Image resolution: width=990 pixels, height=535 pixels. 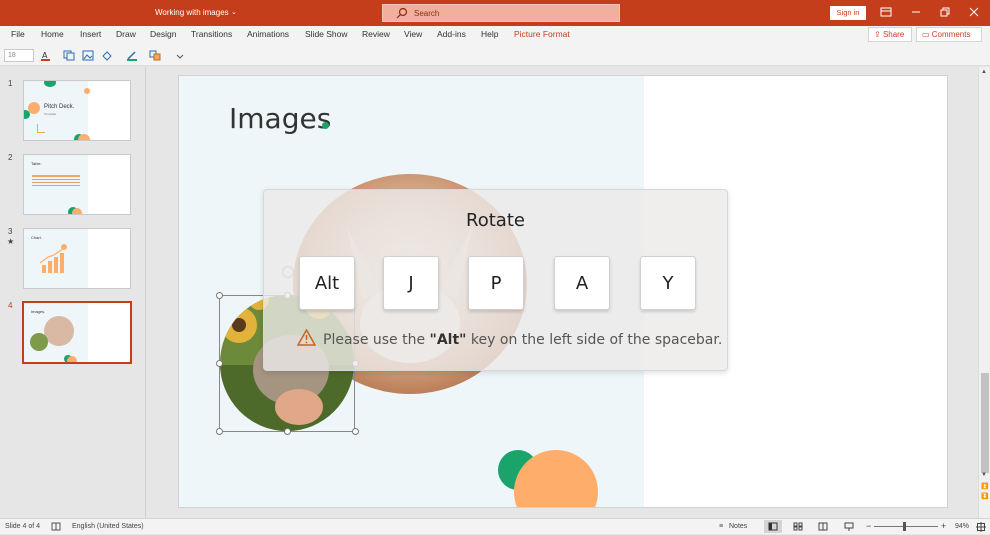 I want to click on normal-view-button, so click(x=773, y=526).